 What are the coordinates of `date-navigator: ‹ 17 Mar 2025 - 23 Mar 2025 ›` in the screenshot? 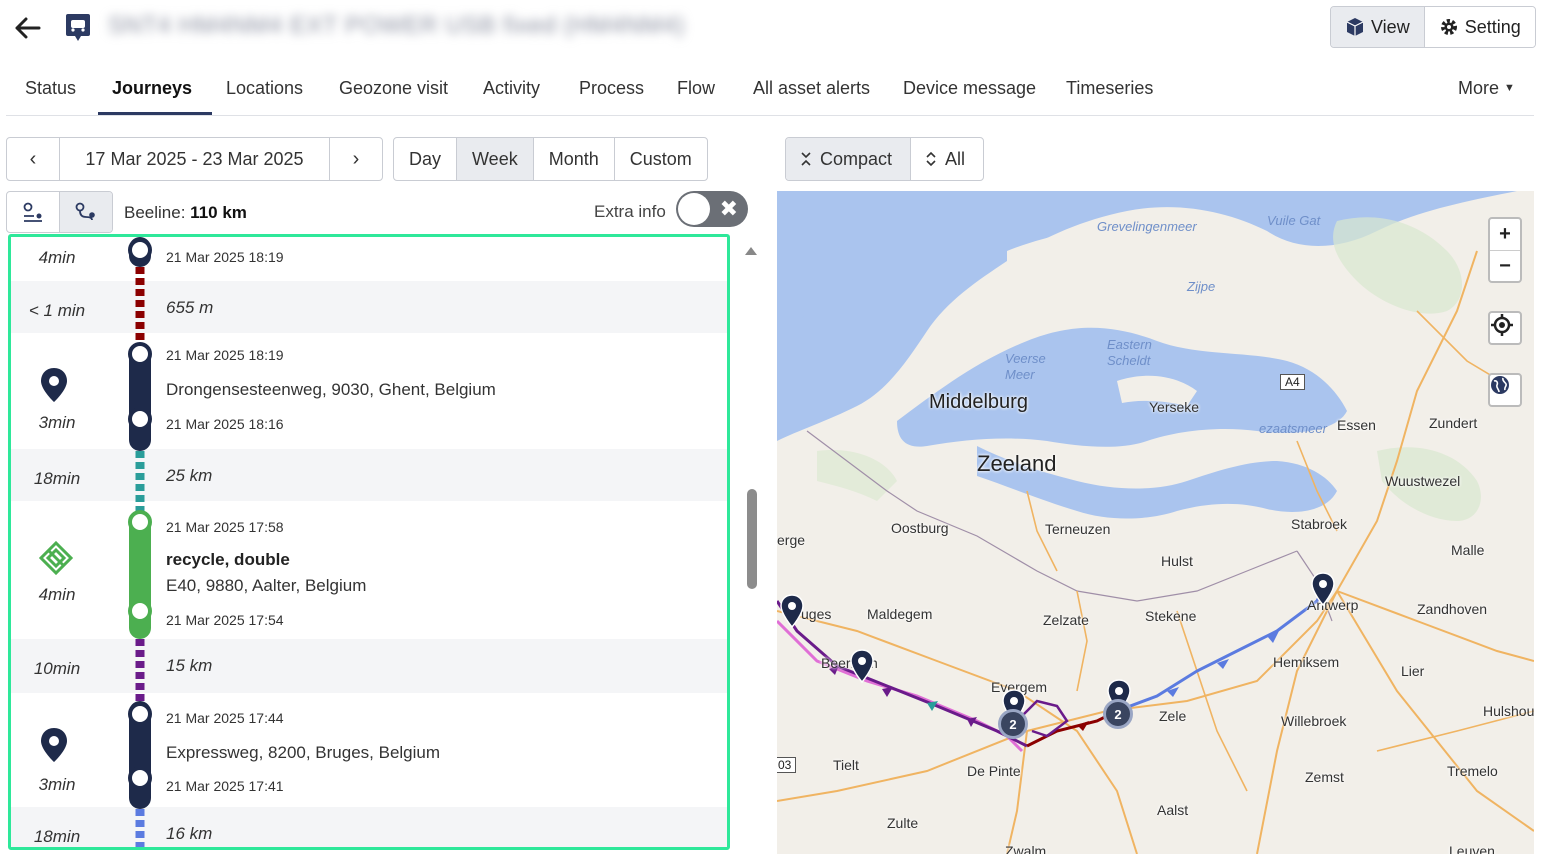 It's located at (194, 159).